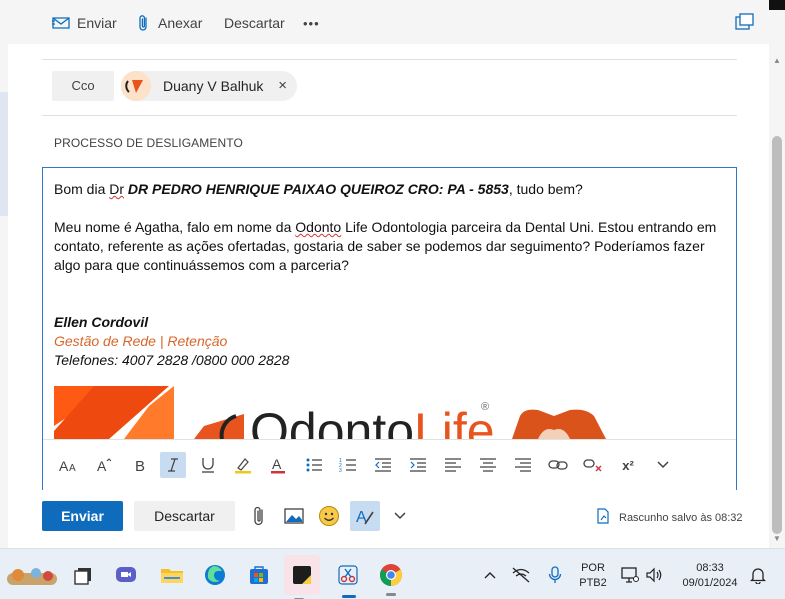  What do you see at coordinates (593, 576) in the screenshot?
I see `language-indicator: POR PTB2` at bounding box center [593, 576].